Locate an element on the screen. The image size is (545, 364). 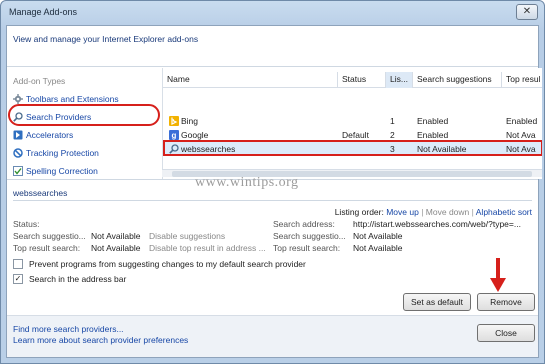
accelerator-icon is located at coordinates (18, 135).